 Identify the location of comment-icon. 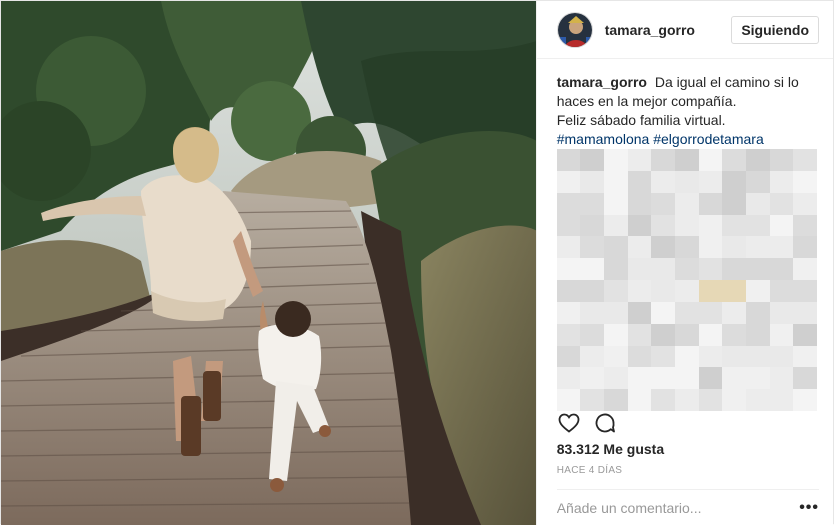
(605, 423).